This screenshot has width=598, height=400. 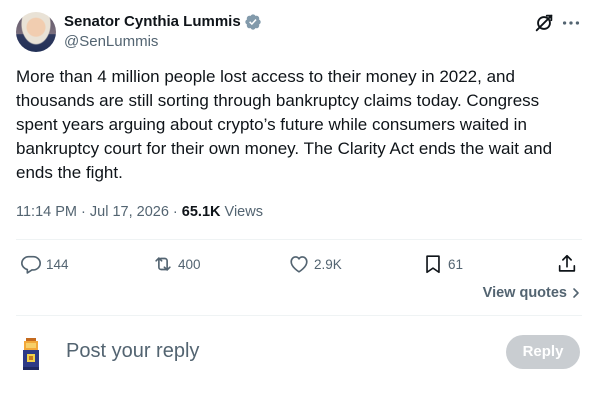 I want to click on reply-input: Post your reply, so click(x=132, y=351).